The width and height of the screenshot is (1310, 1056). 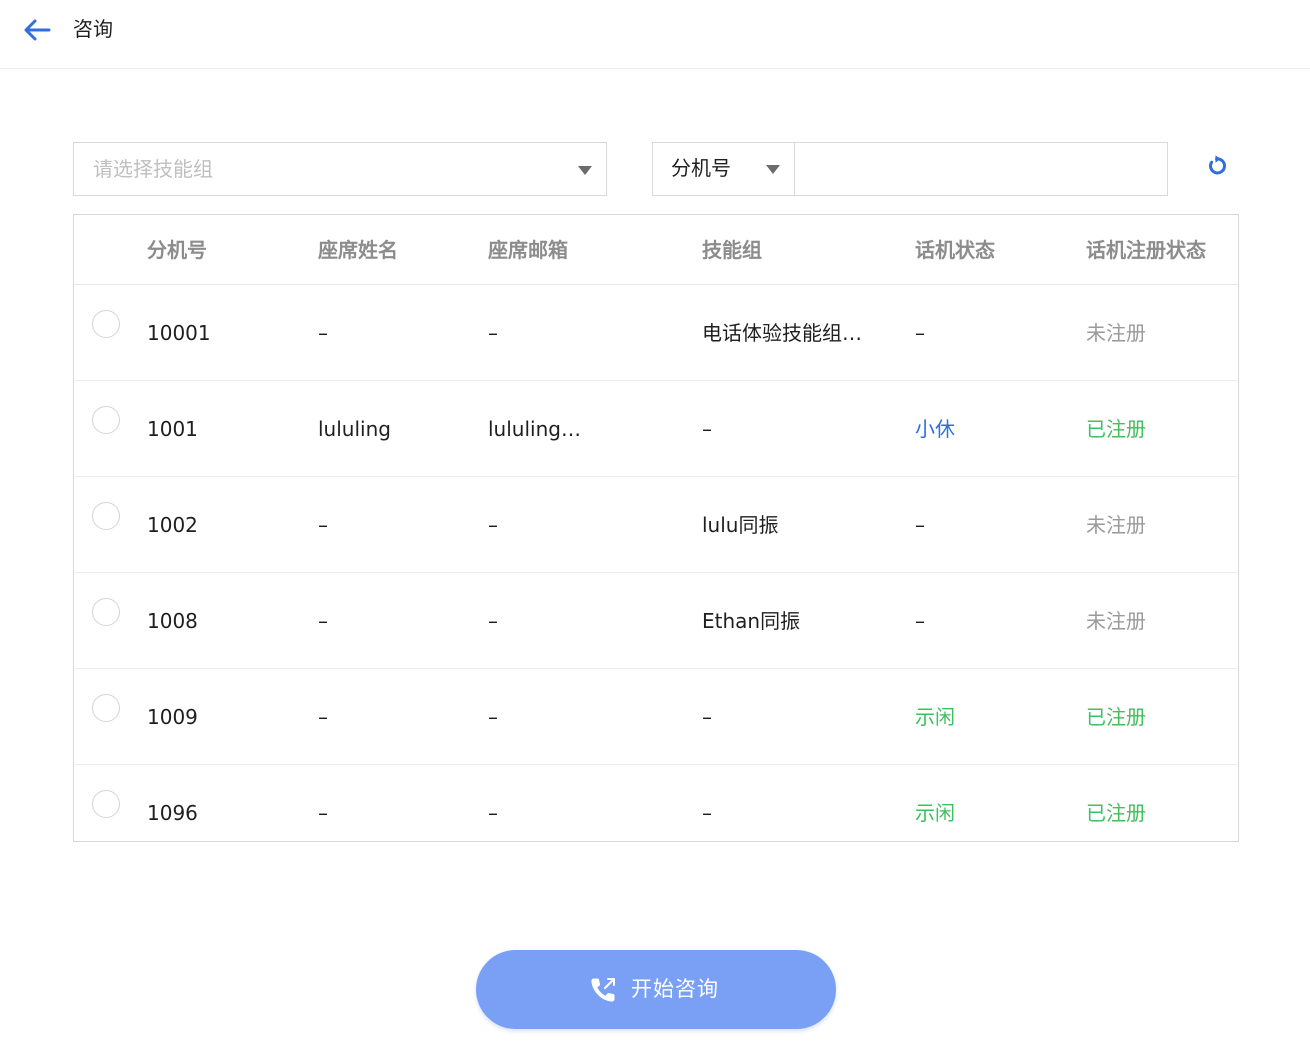 What do you see at coordinates (656, 717) in the screenshot?
I see `table-row: 1009 – – – 示闲 已注册` at bounding box center [656, 717].